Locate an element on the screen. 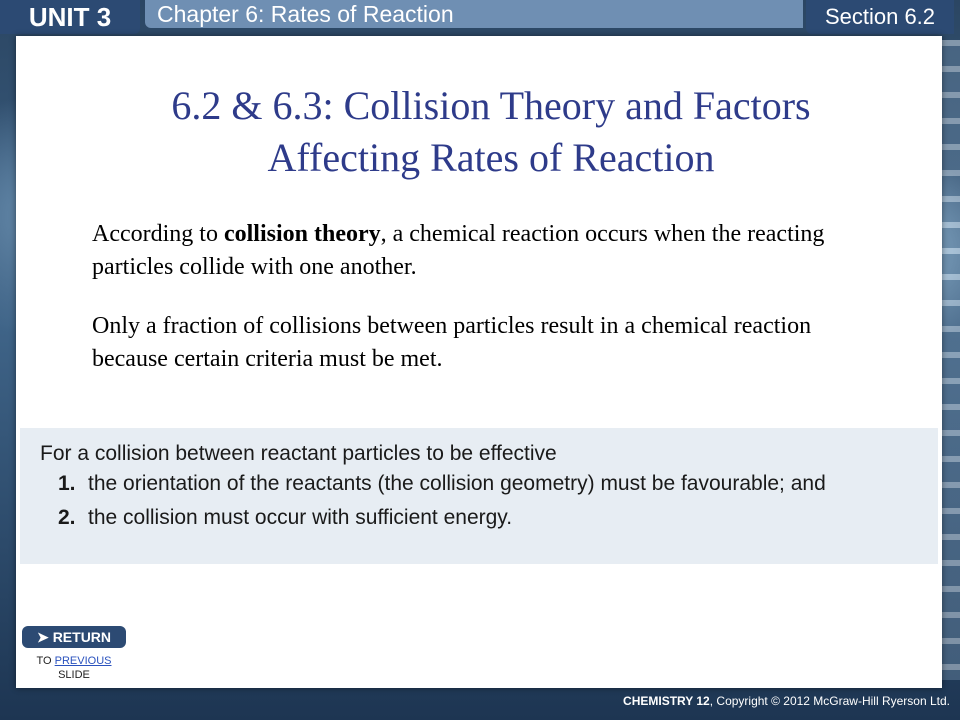 The height and width of the screenshot is (720, 960). previous-link: PREVIOUS is located at coordinates (83, 661).